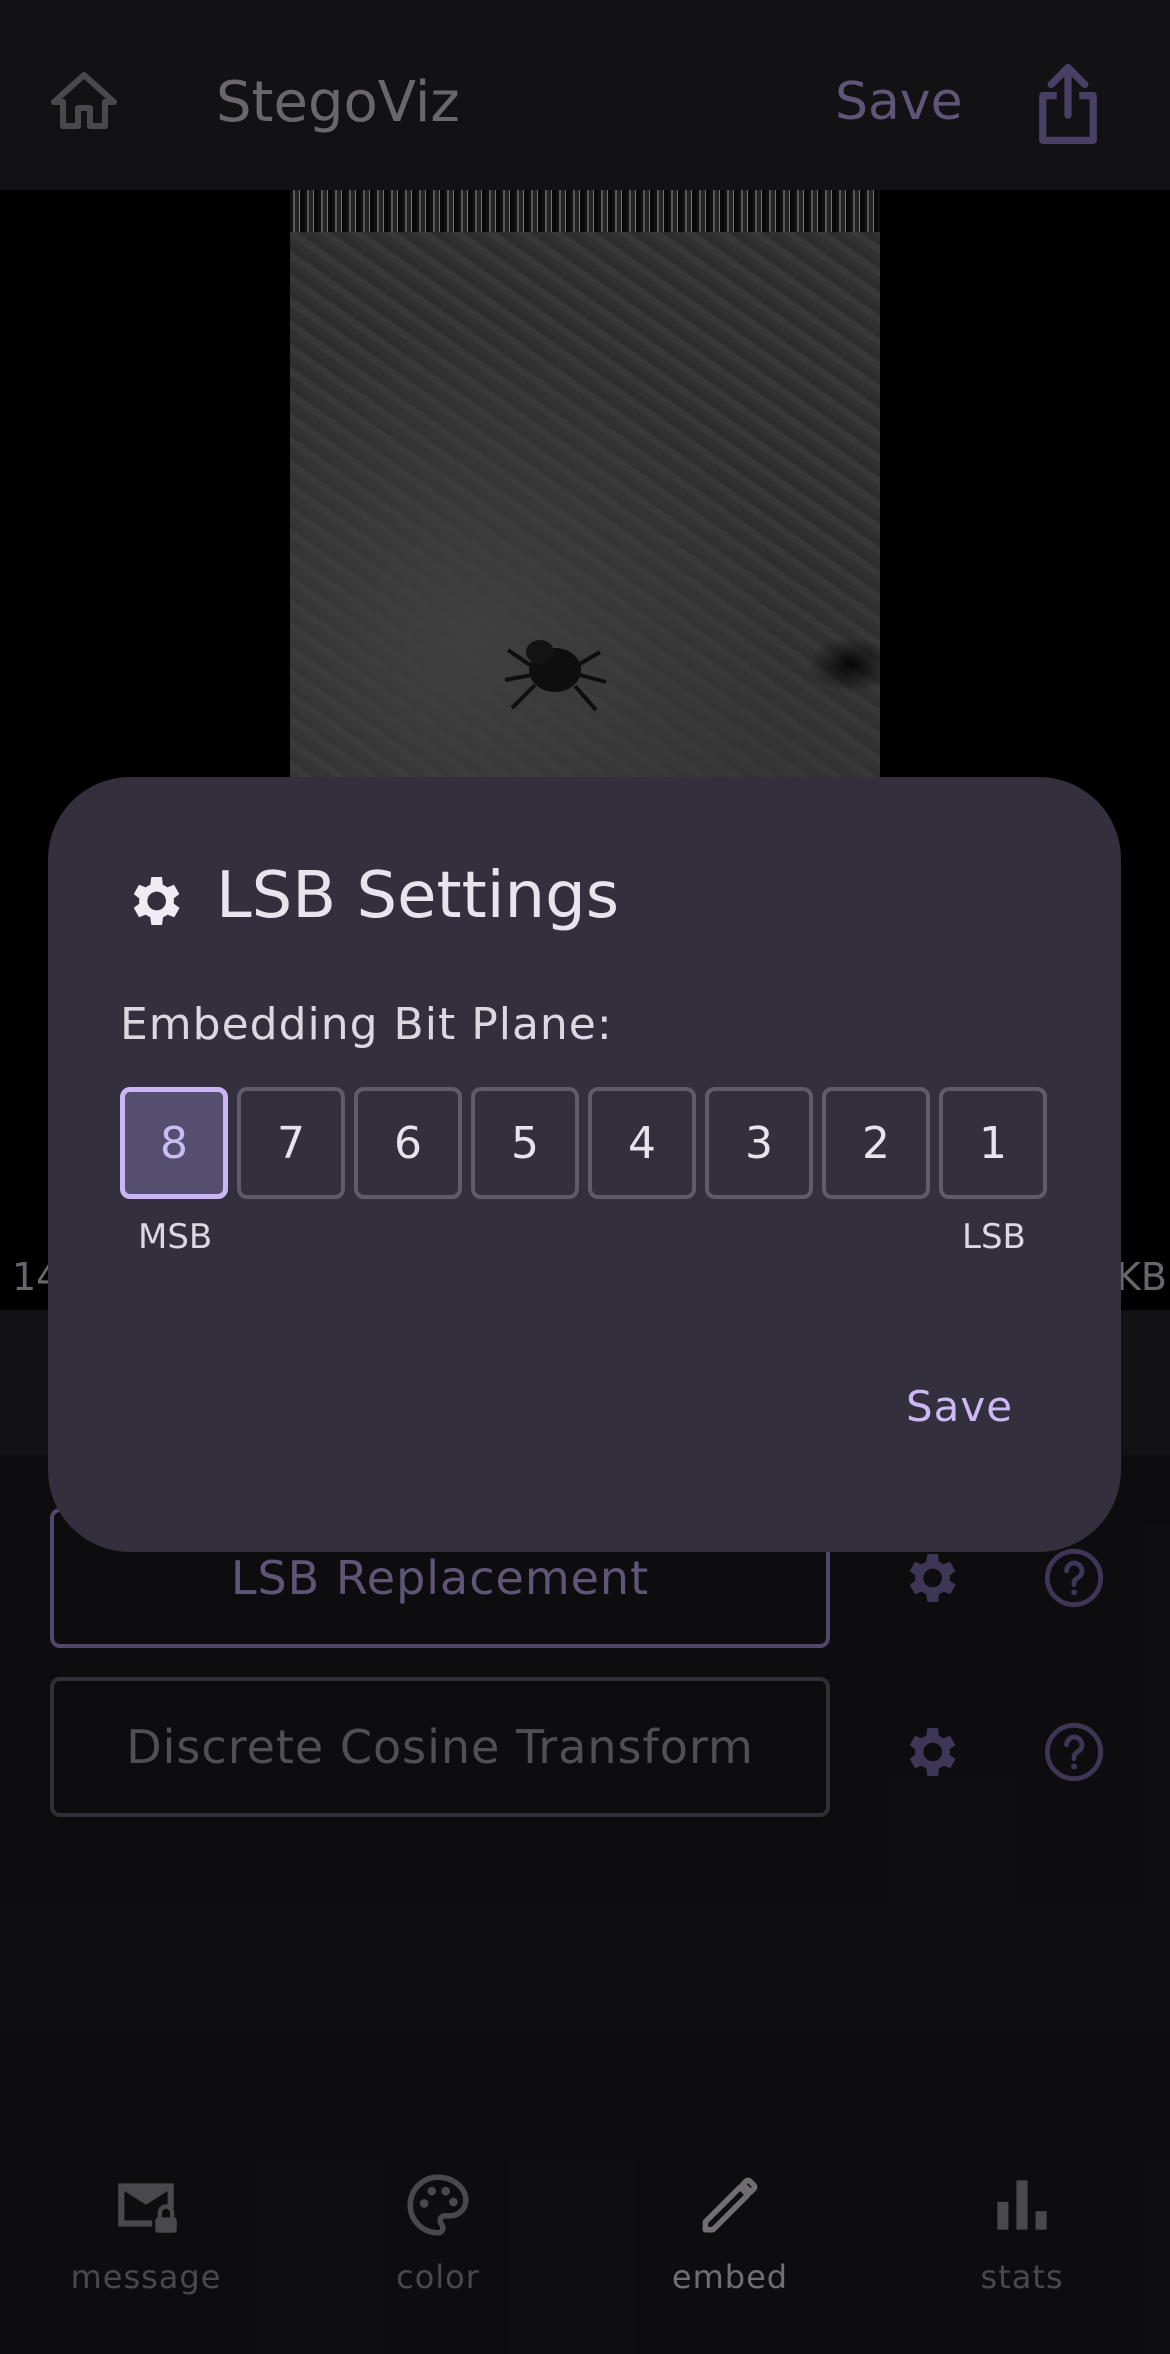 Image resolution: width=1170 pixels, height=2354 pixels. What do you see at coordinates (759, 1143) in the screenshot?
I see `bit-plane-3: 3` at bounding box center [759, 1143].